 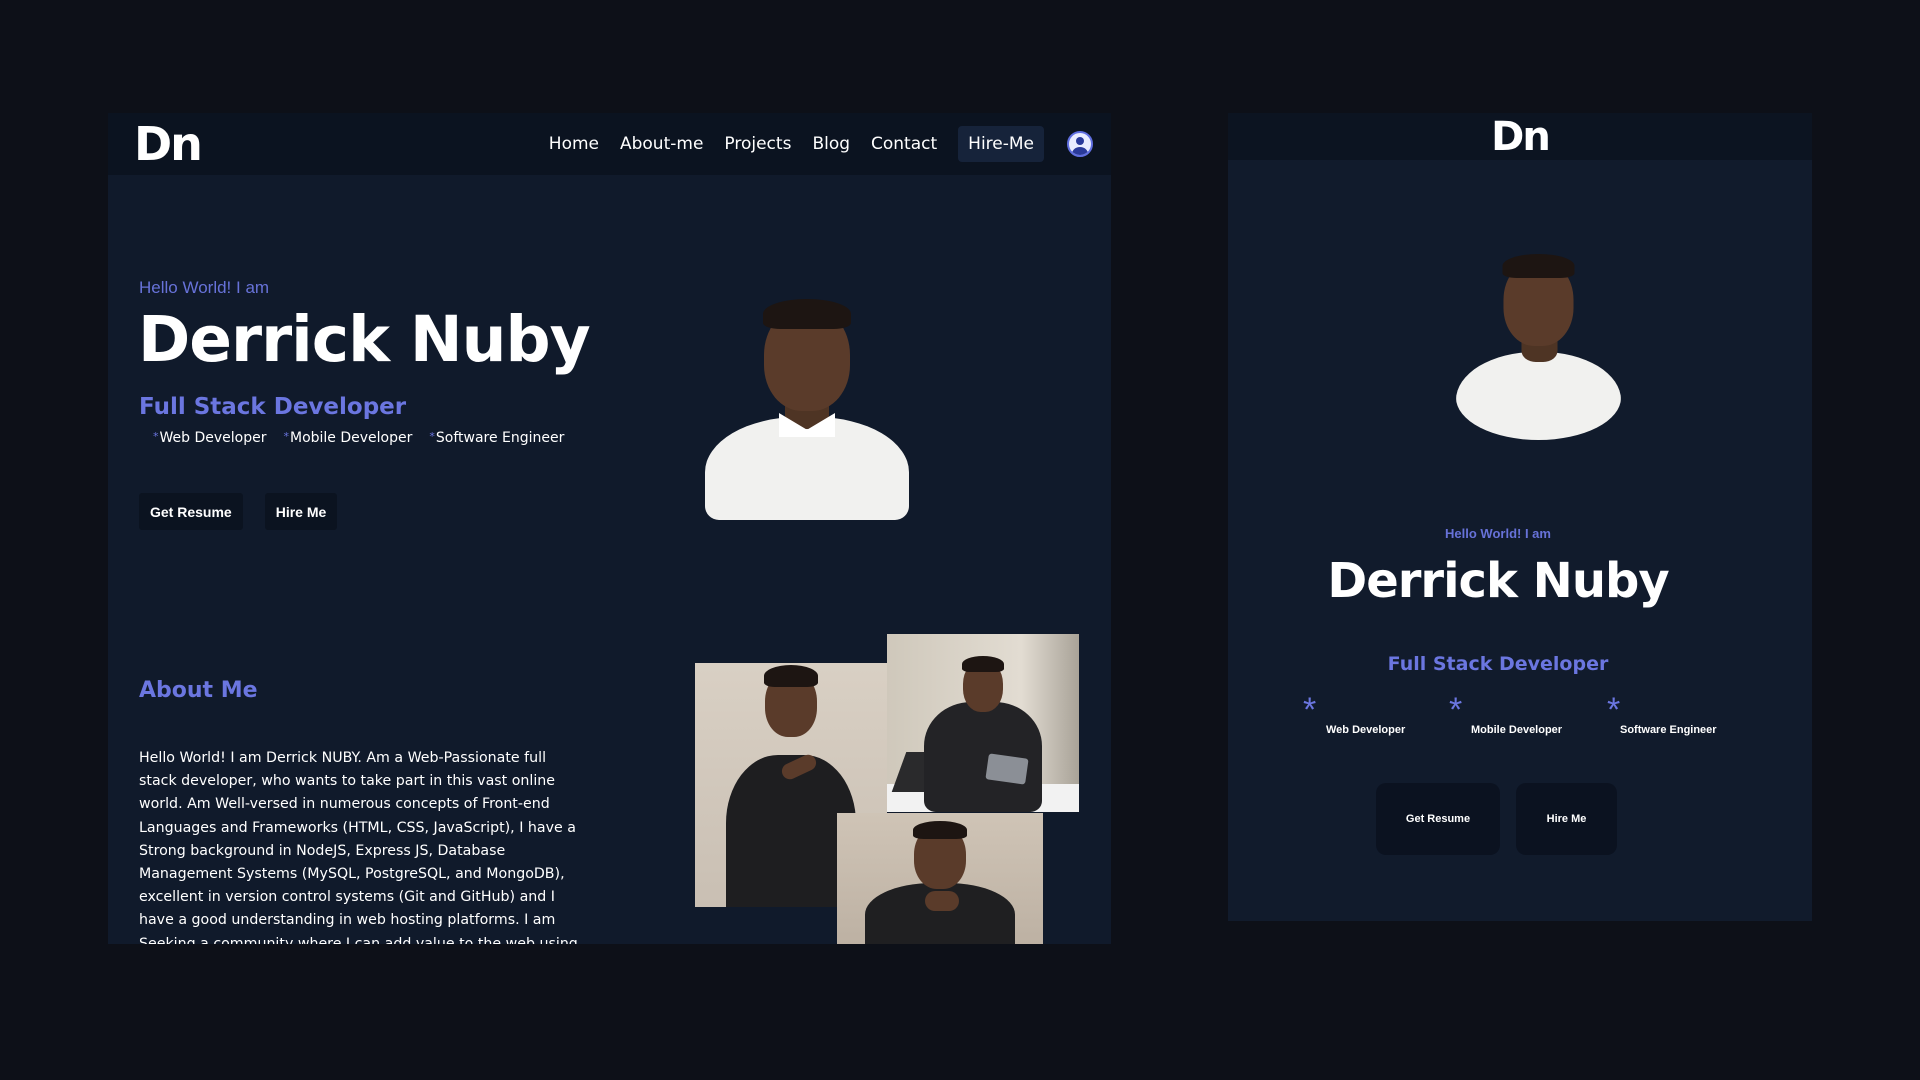 I want to click on nav-link-home: Home, so click(x=574, y=144).